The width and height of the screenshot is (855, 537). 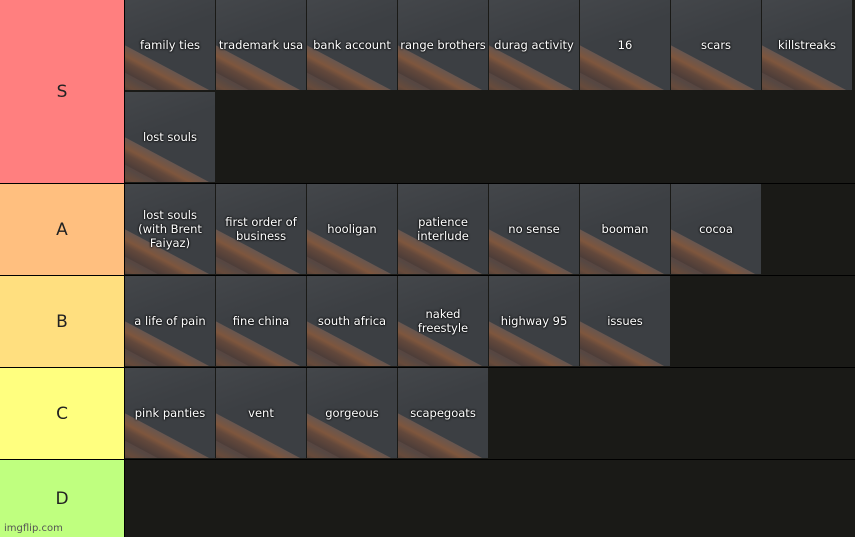 I want to click on tier-item: no sense, so click(x=534, y=229).